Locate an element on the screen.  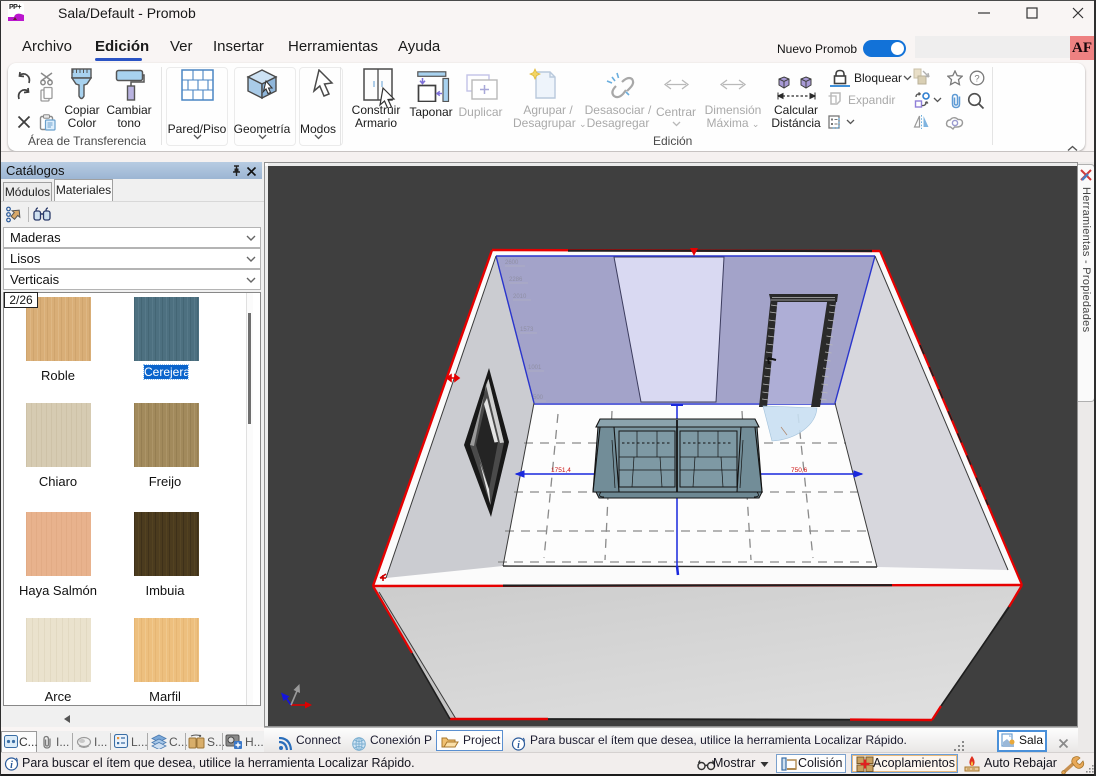
svg-text: 2286 is located at coordinates (516, 280).